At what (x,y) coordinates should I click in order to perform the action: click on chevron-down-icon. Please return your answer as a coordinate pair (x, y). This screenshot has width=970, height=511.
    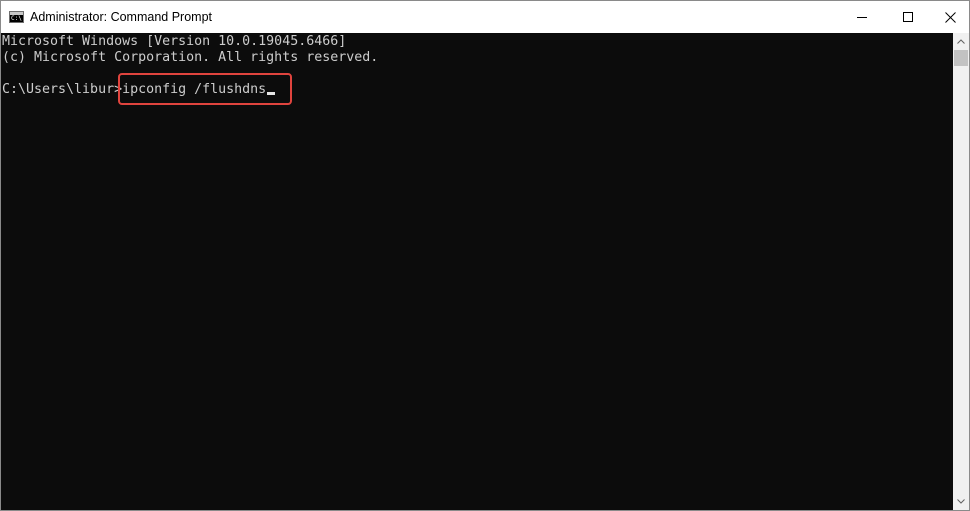
    Looking at the image, I should click on (961, 501).